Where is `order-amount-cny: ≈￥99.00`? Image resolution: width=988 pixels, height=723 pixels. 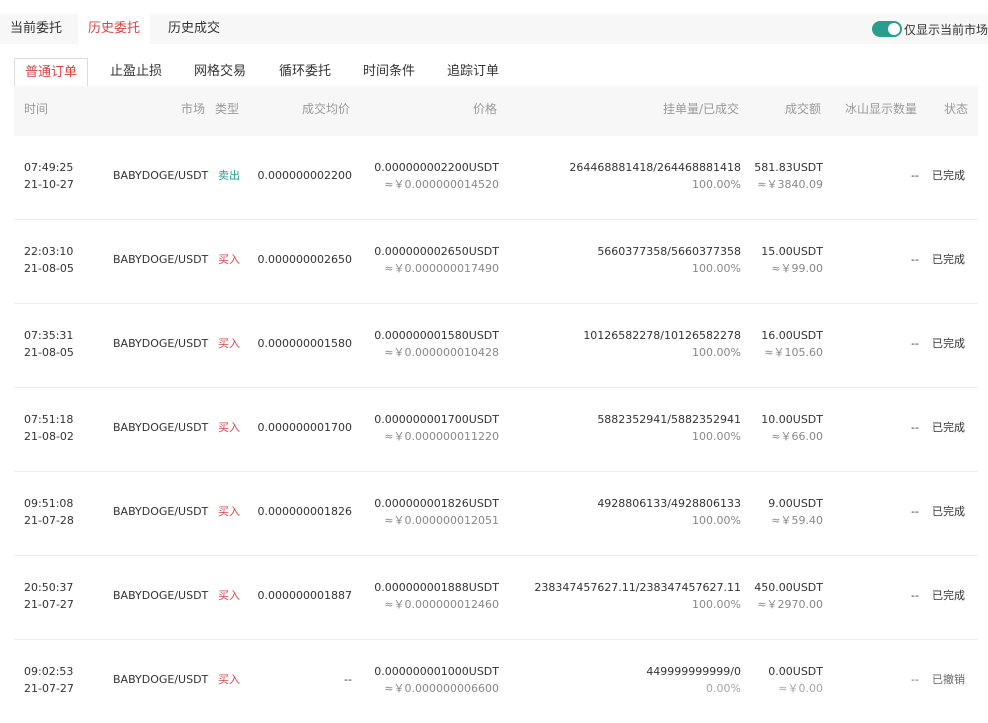
order-amount-cny: ≈￥99.00 is located at coordinates (797, 268).